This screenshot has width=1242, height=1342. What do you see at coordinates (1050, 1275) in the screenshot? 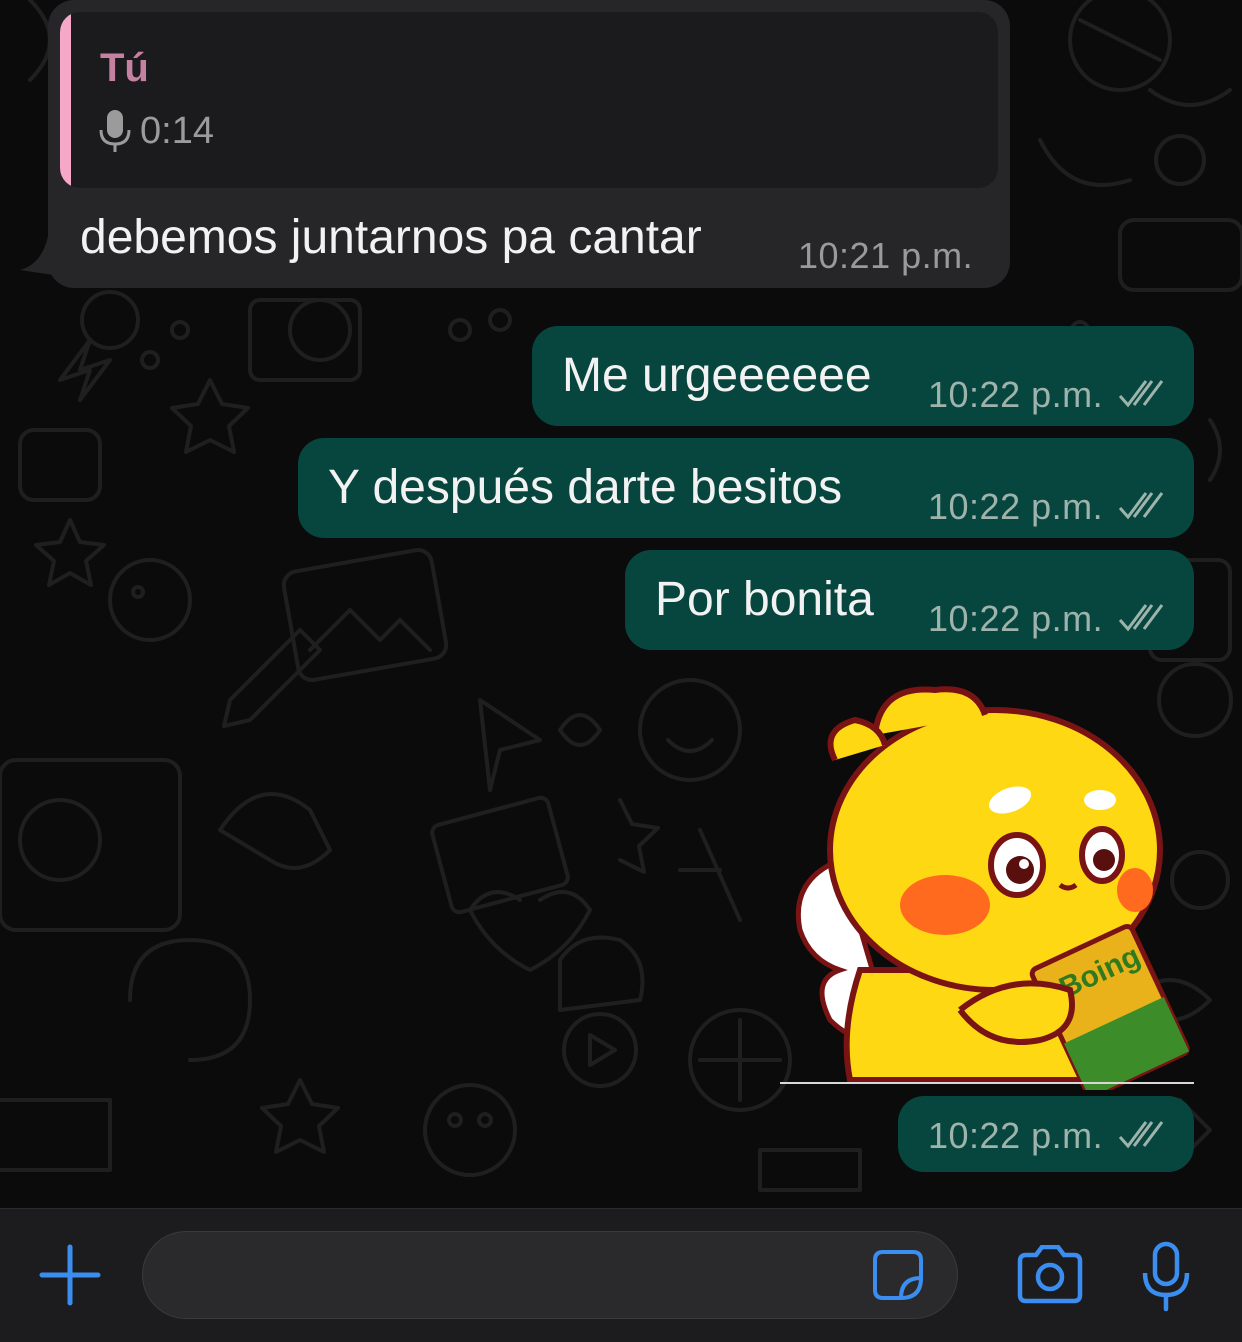
I see `camera-icon` at bounding box center [1050, 1275].